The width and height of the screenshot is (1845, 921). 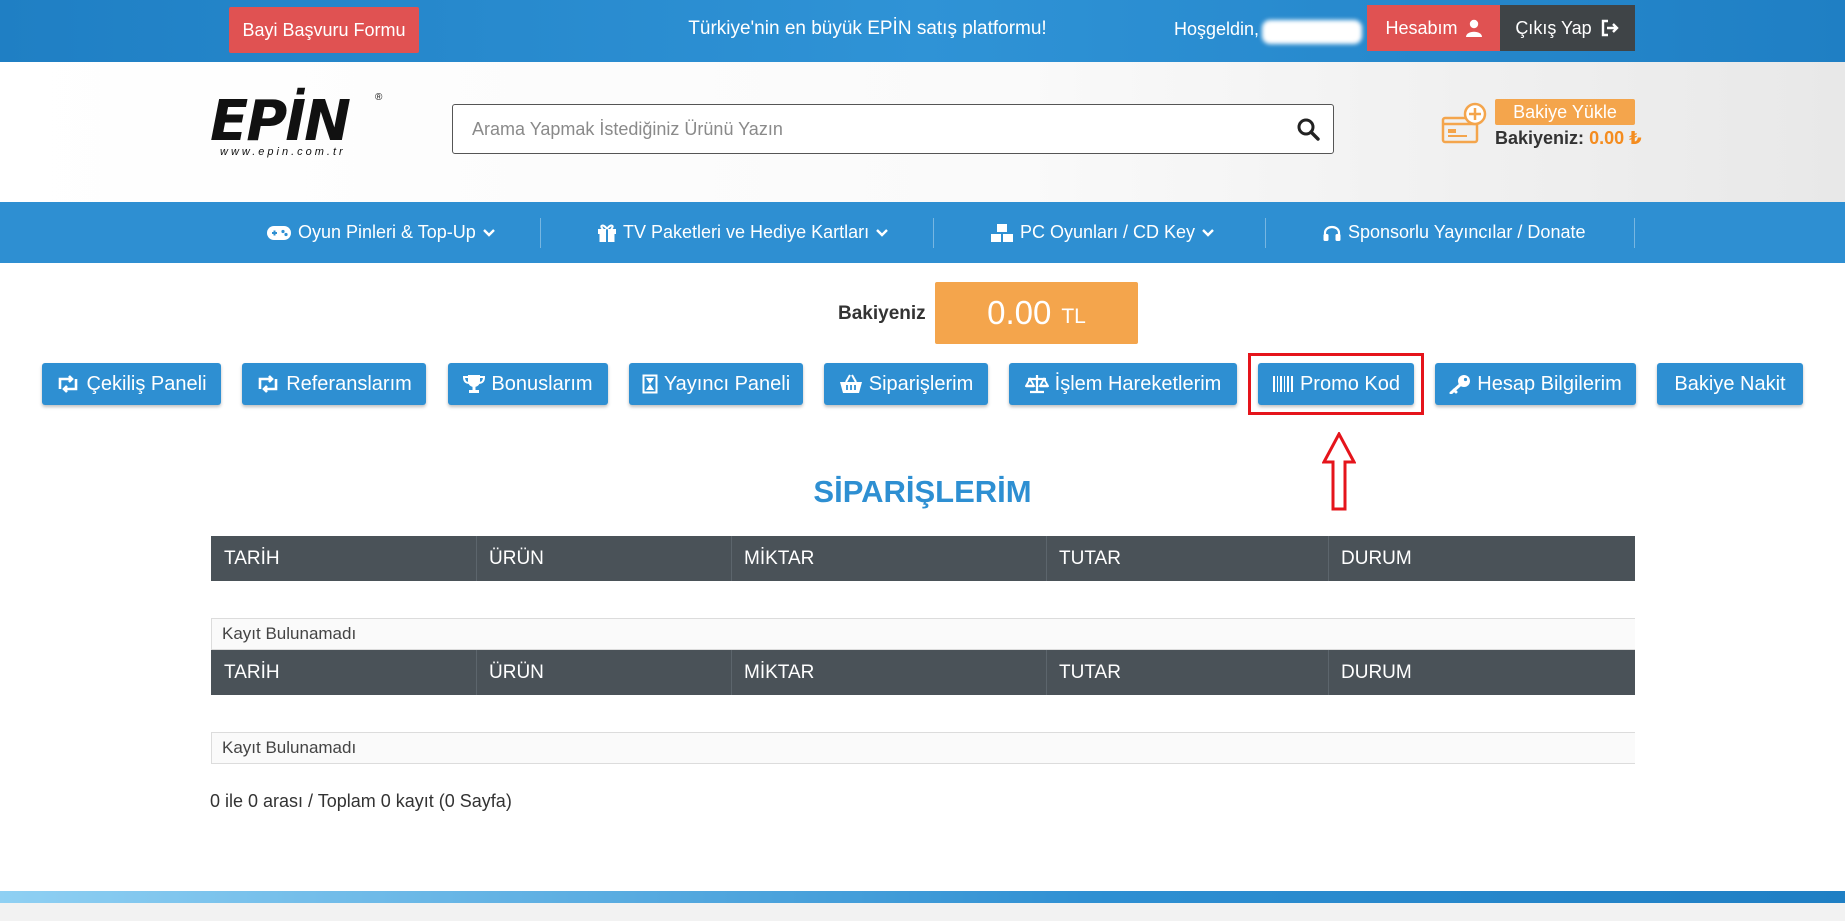 I want to click on logout-label: Çıkış Yap, so click(x=1553, y=27).